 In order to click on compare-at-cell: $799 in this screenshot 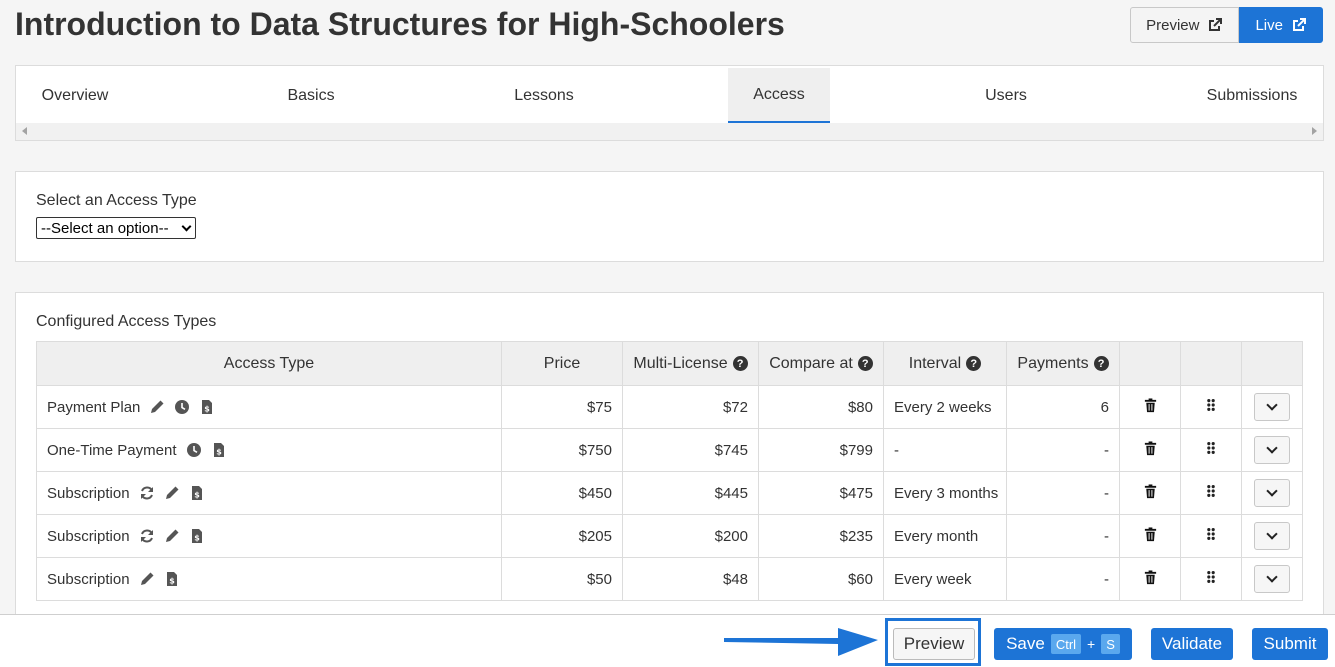, I will do `click(821, 450)`.